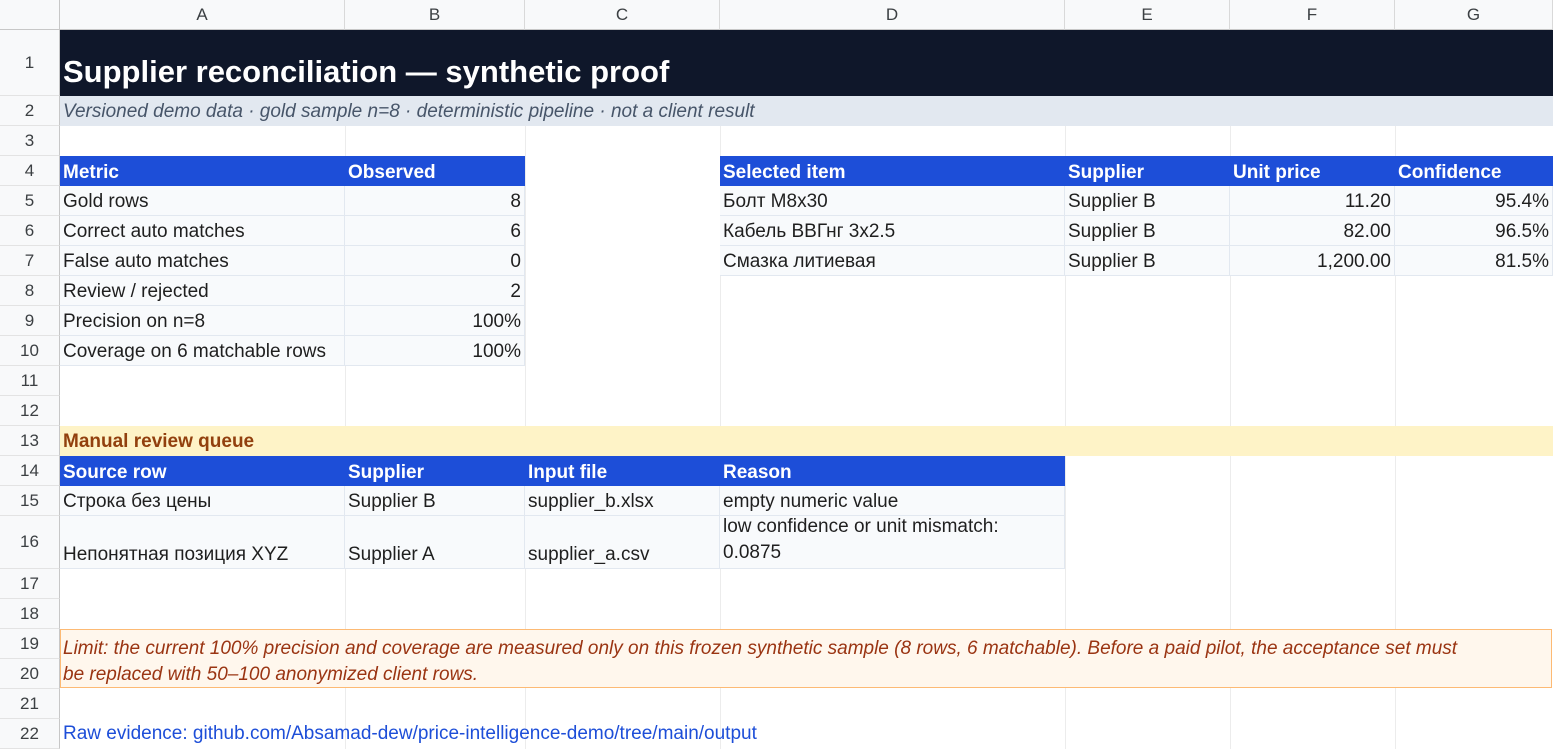 This screenshot has height=749, width=1553. I want to click on column-header-b: B, so click(435, 15).